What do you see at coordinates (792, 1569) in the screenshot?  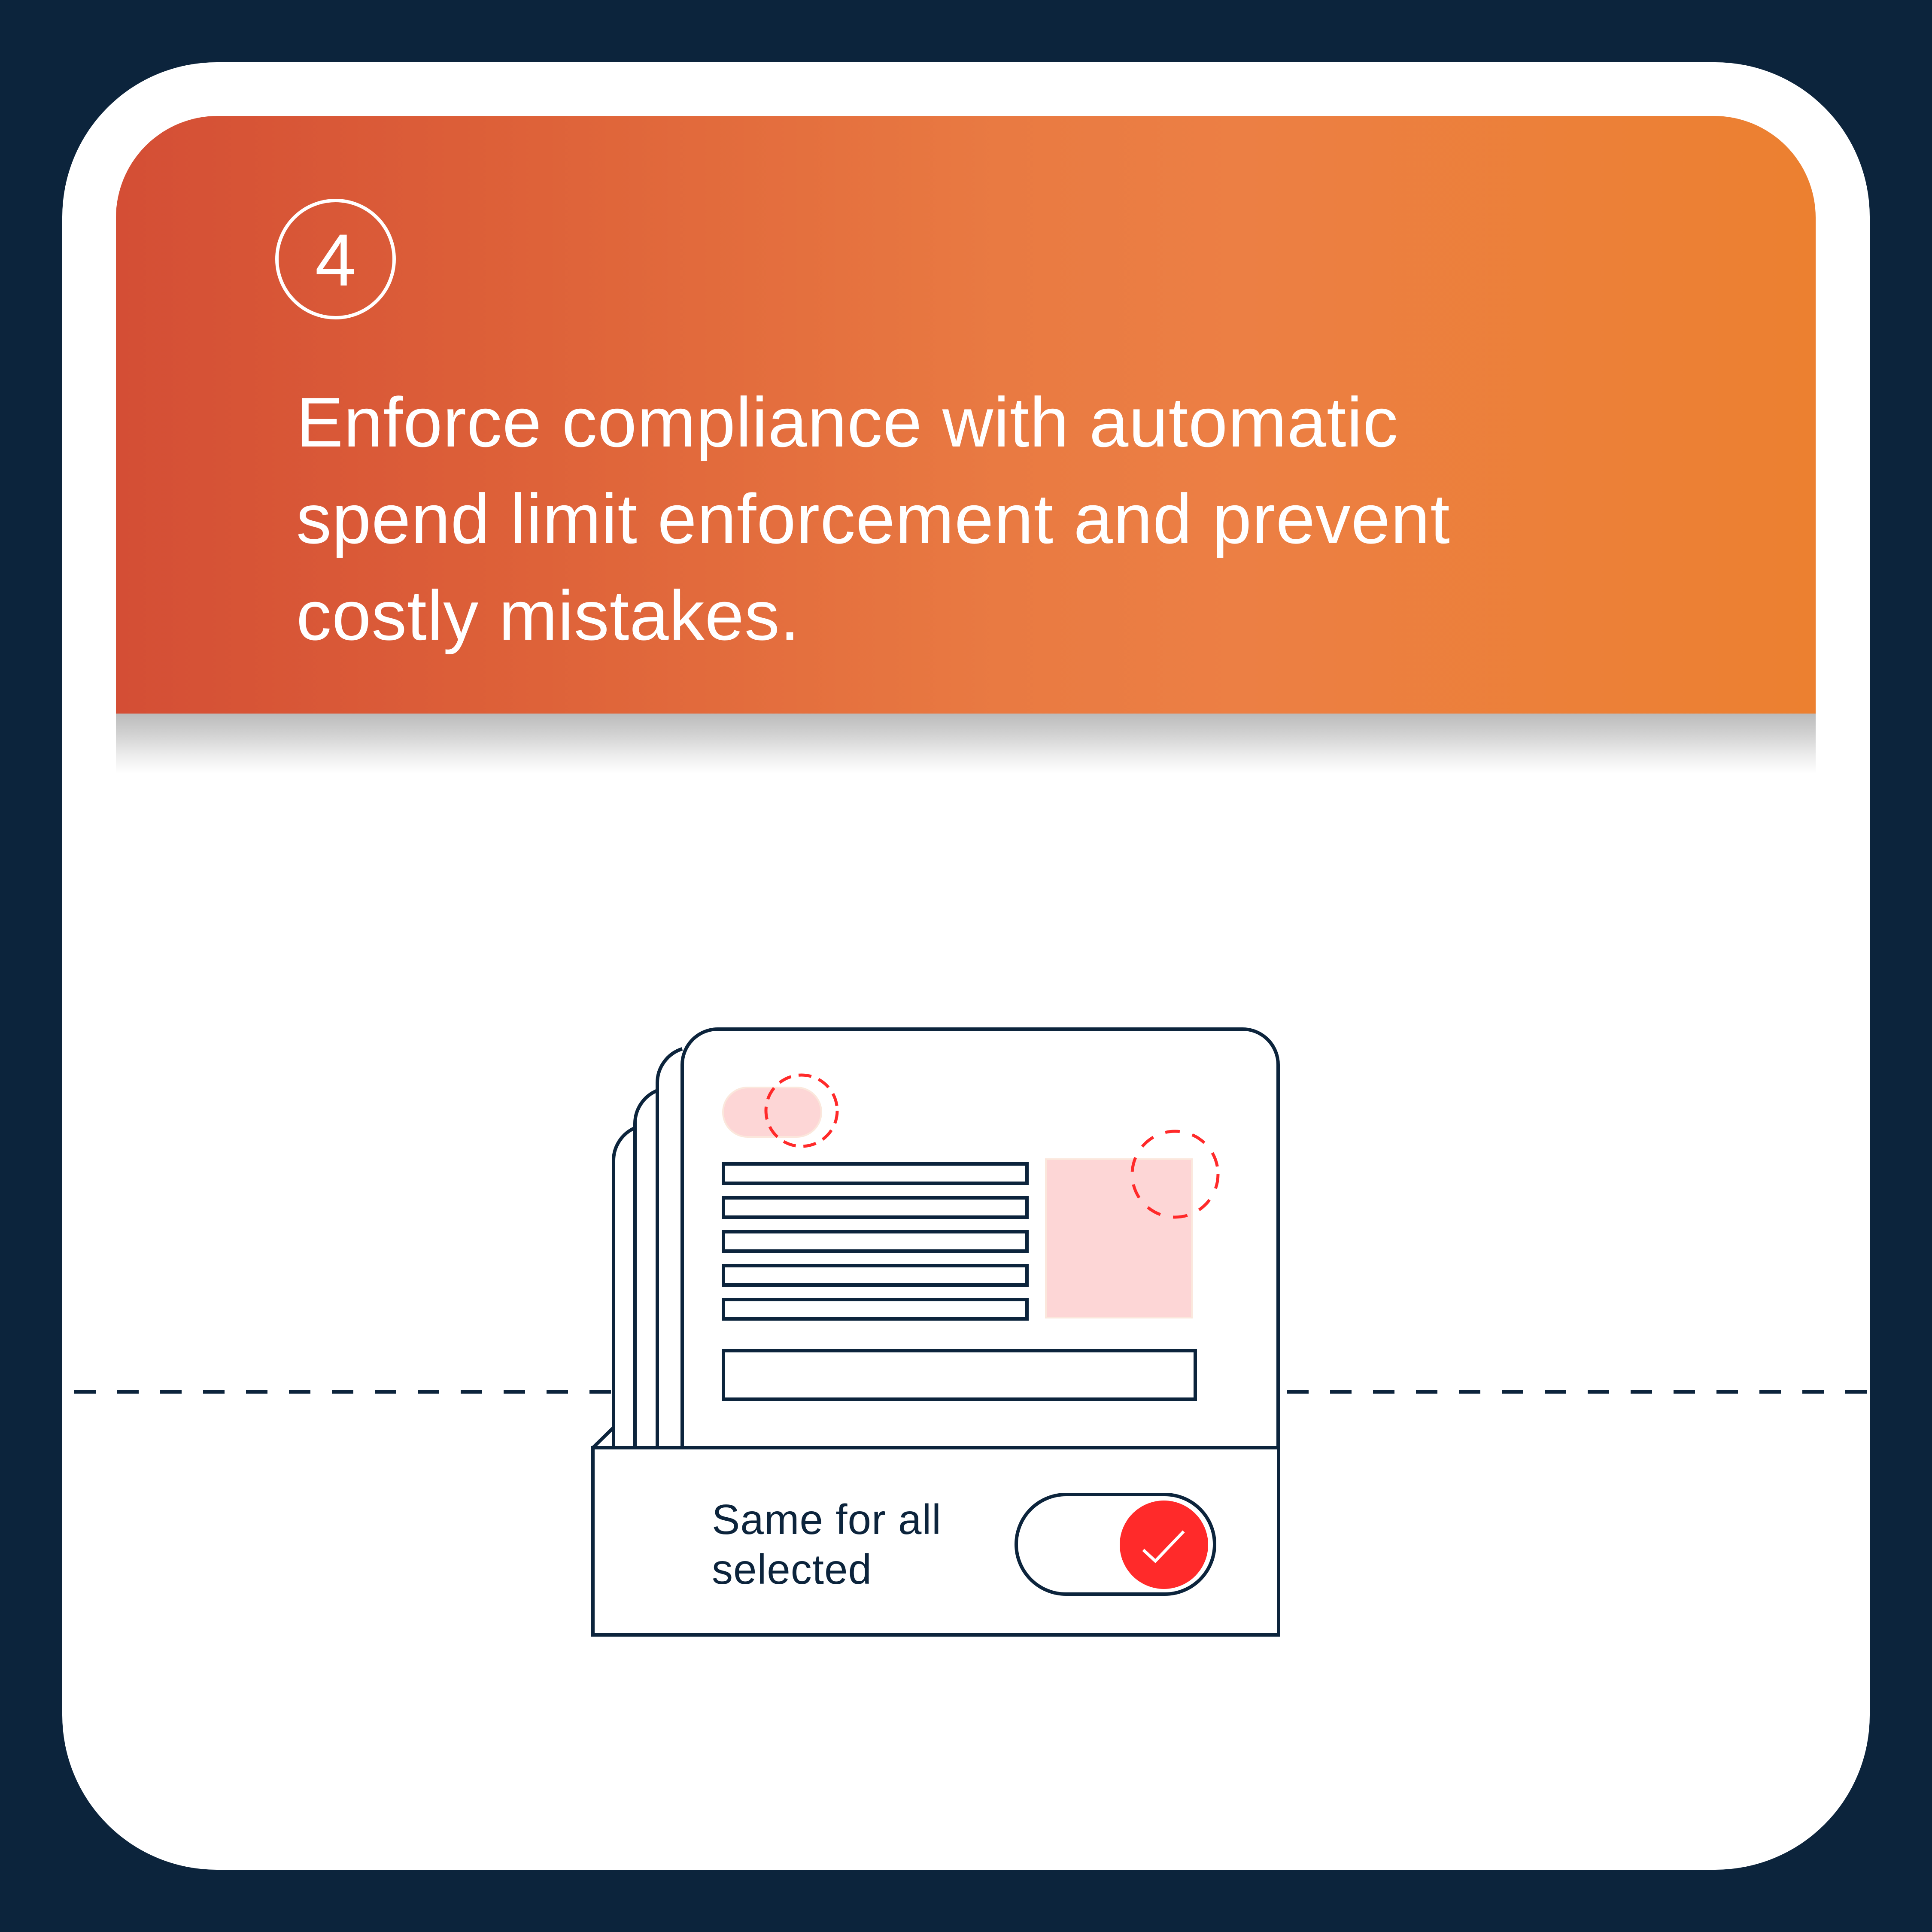 I see `toggle-label-line-2: selected` at bounding box center [792, 1569].